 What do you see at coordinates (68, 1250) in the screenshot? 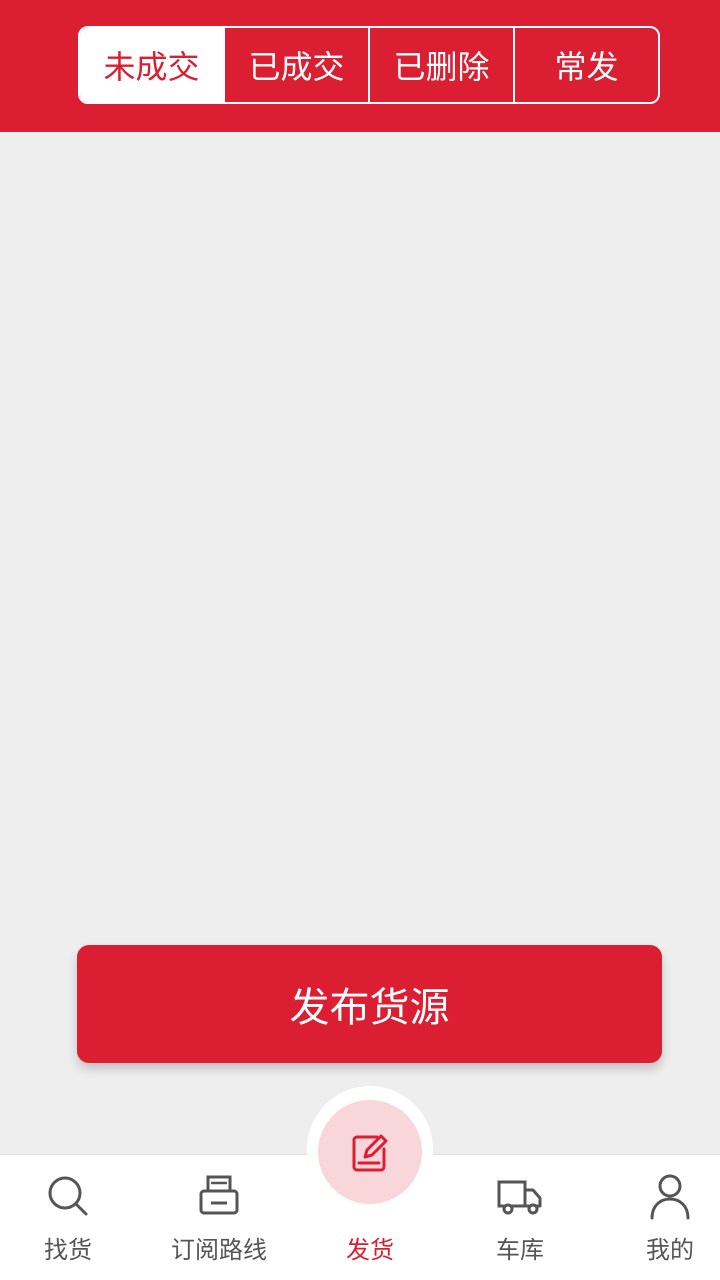
I see `nav-label: 找货` at bounding box center [68, 1250].